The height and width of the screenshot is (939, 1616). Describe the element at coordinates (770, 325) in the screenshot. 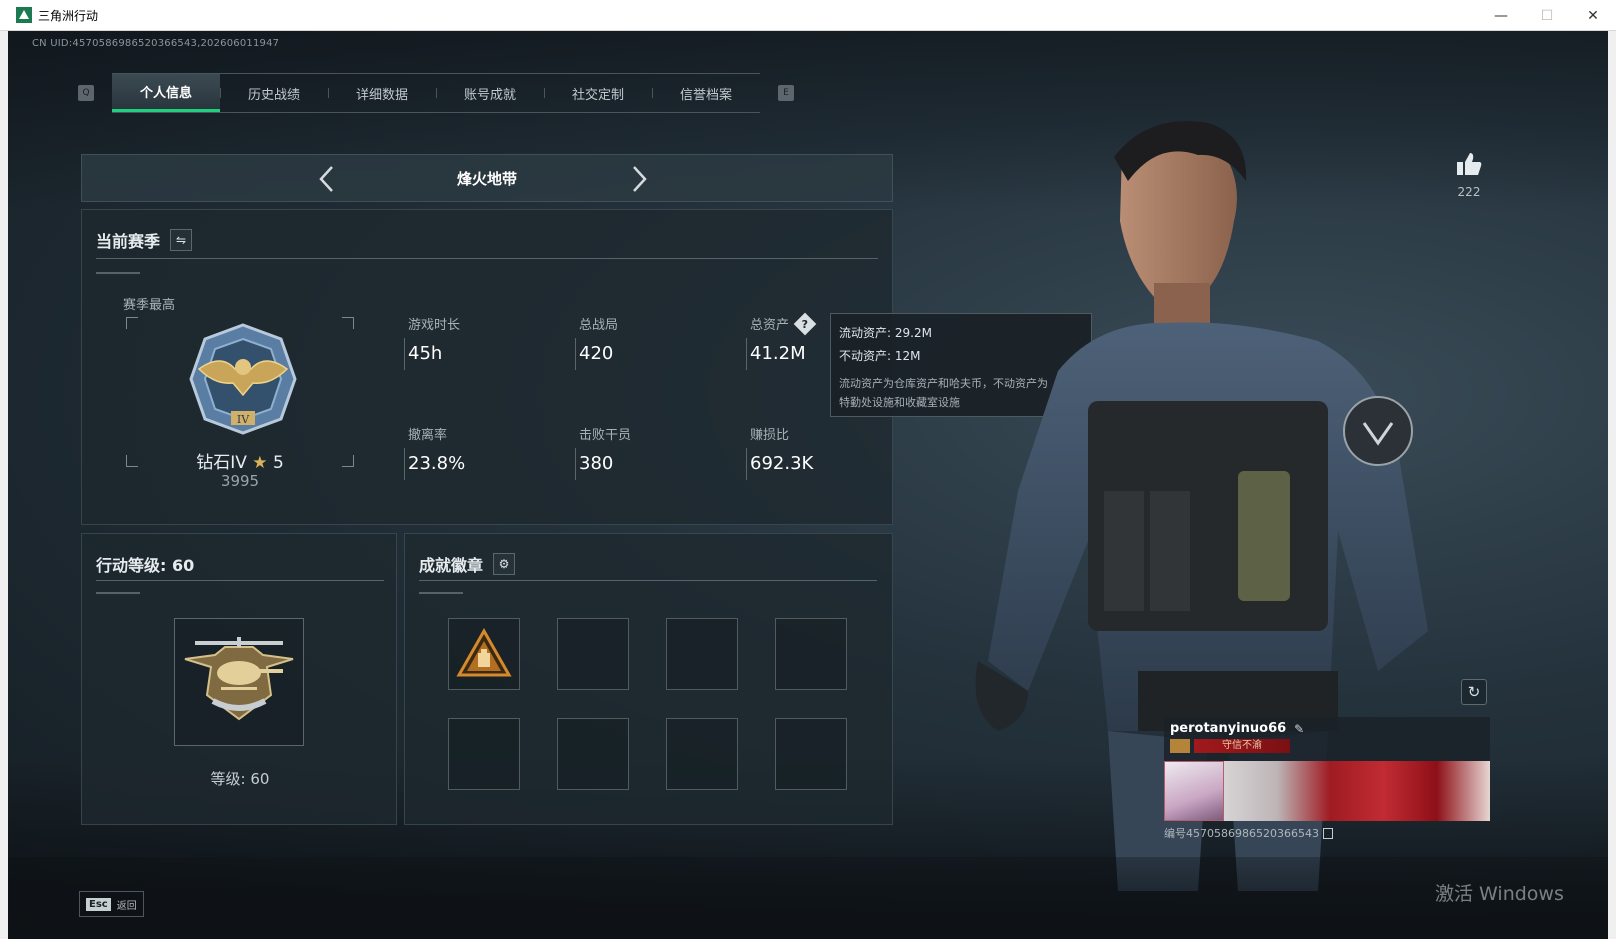

I see `stat-label: 总资产` at that location.